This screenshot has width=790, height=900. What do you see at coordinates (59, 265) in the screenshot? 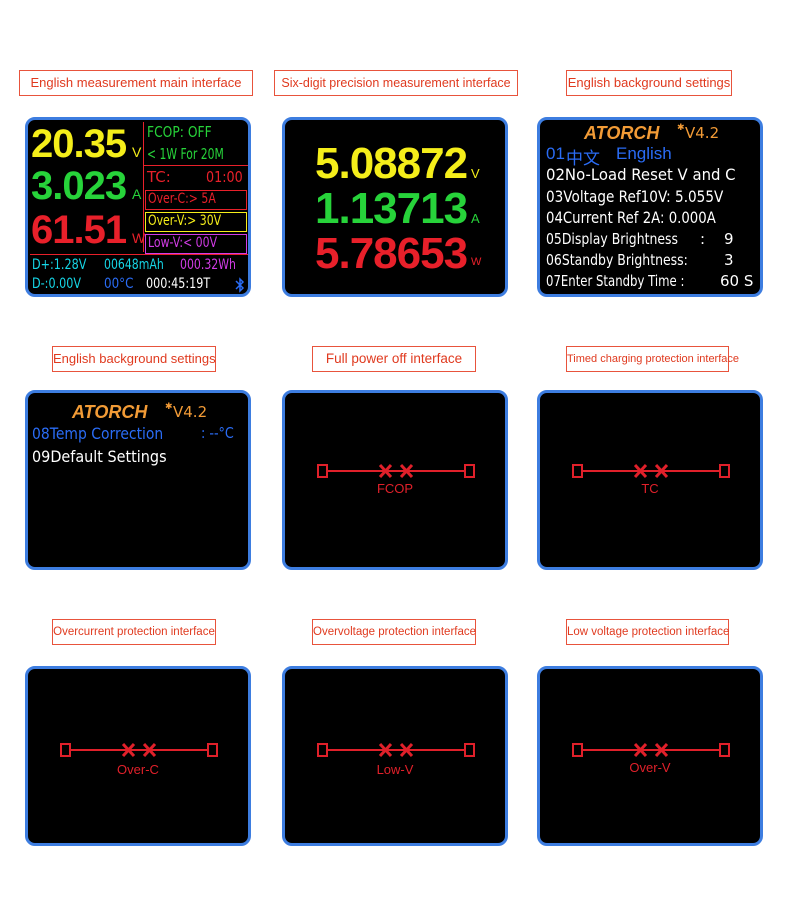
I see `dplus-voltage: D+:1.28V` at bounding box center [59, 265].